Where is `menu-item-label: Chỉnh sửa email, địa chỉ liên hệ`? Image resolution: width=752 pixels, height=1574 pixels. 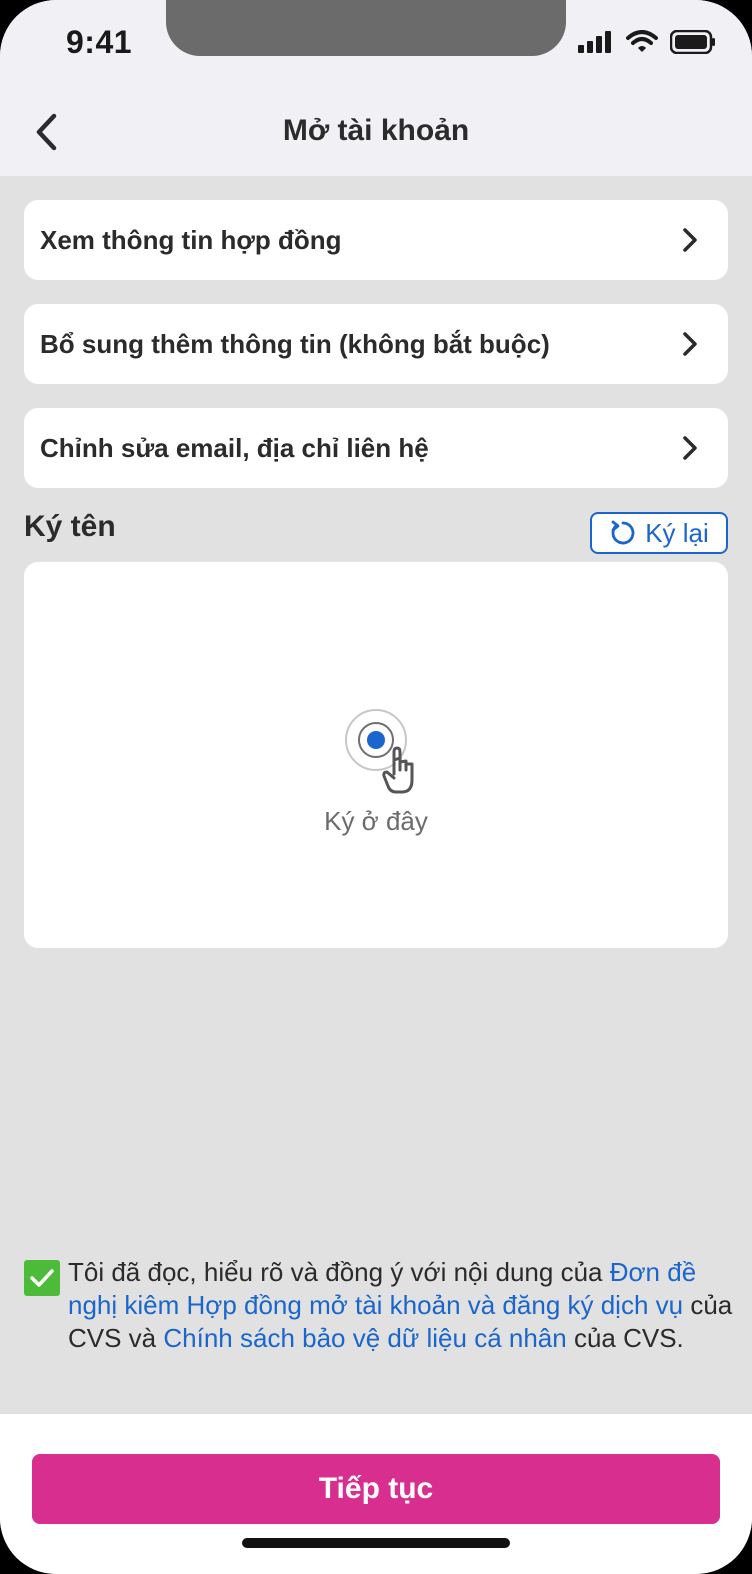
menu-item-label: Chỉnh sửa email, địa chỉ liên hệ is located at coordinates (234, 447).